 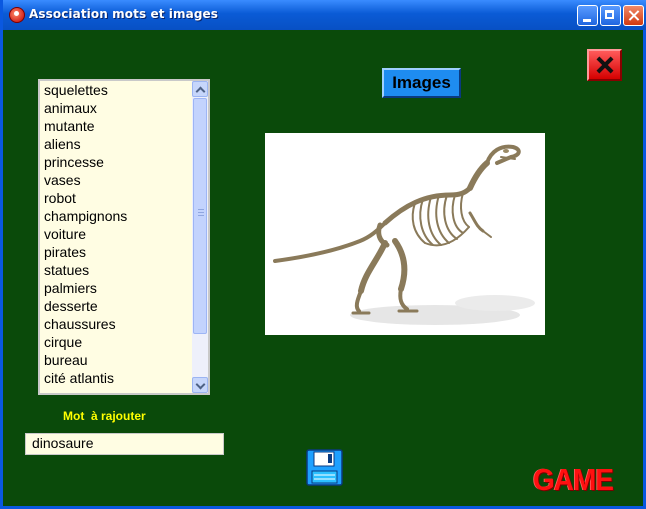 I want to click on title-bar: Association mots et images, so click(x=324, y=15).